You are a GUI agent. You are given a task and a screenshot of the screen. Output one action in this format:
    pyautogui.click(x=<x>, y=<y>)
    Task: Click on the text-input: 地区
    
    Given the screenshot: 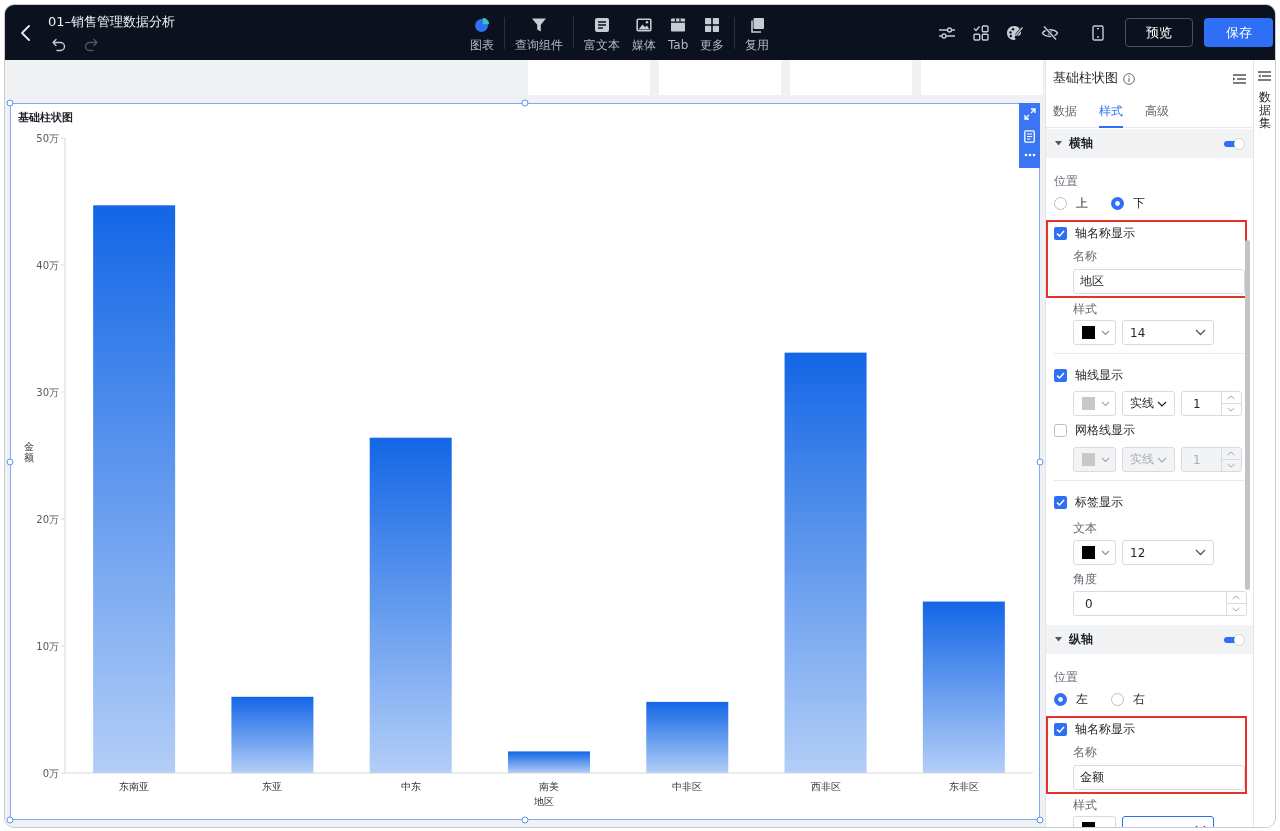 What is the action you would take?
    pyautogui.click(x=1159, y=281)
    